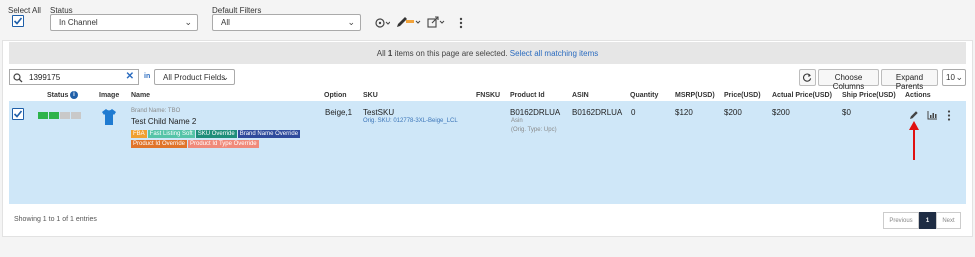  What do you see at coordinates (948, 220) in the screenshot?
I see `next-page-button: Next` at bounding box center [948, 220].